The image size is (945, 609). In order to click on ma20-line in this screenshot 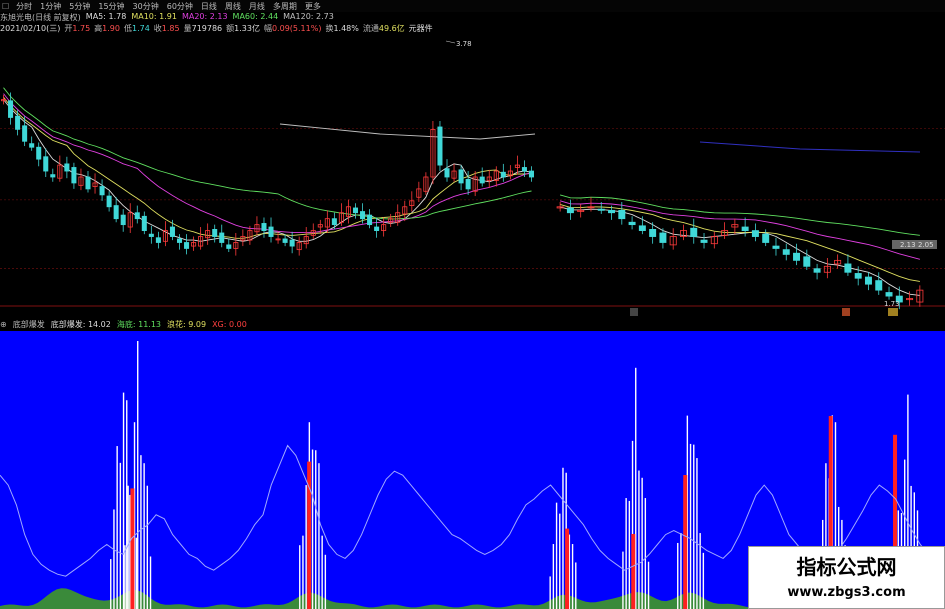, I will do `click(267, 163)`.